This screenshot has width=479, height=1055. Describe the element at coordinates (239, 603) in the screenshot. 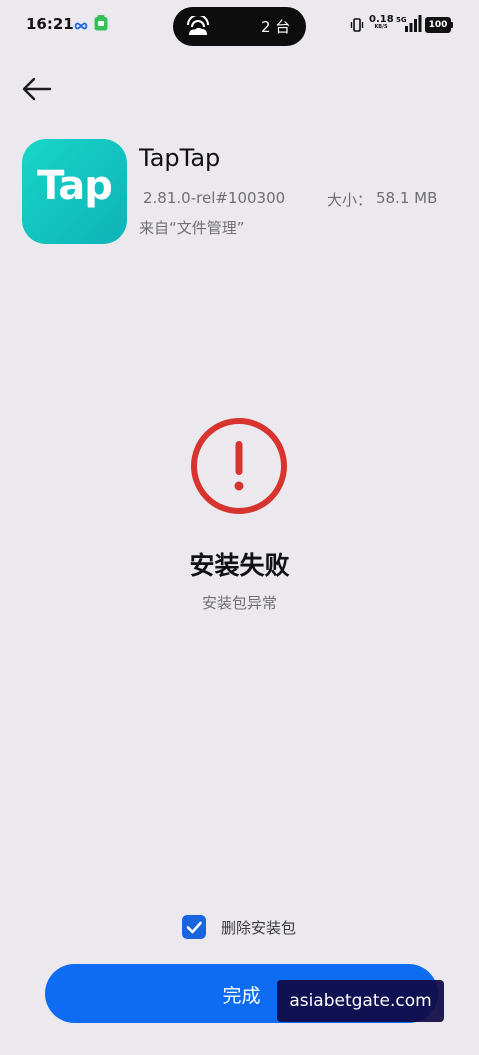

I see `install-failed-description: 安装包异常` at that location.